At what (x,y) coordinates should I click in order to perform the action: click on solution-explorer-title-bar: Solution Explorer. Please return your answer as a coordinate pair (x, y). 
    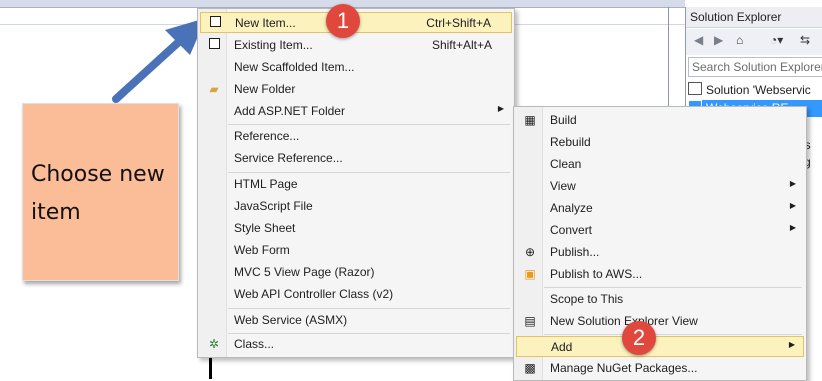
    Looking at the image, I should click on (754, 17).